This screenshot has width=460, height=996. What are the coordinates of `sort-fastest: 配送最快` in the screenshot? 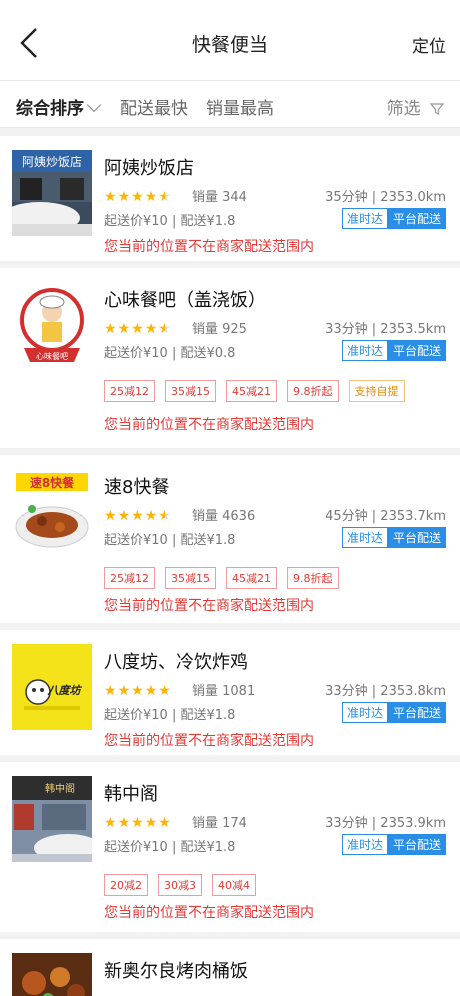 It's located at (154, 106).